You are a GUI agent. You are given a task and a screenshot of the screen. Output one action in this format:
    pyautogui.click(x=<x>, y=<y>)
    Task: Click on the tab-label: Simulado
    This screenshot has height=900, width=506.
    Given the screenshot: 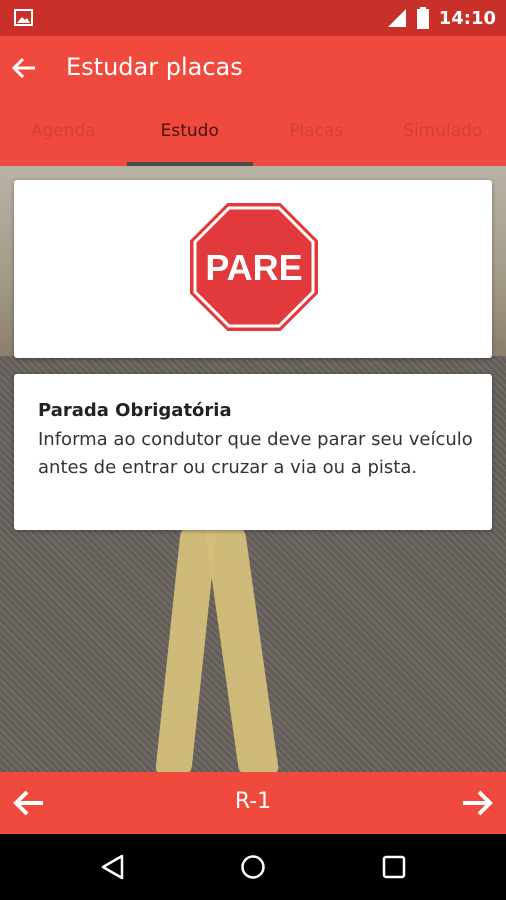 What is the action you would take?
    pyautogui.click(x=443, y=131)
    